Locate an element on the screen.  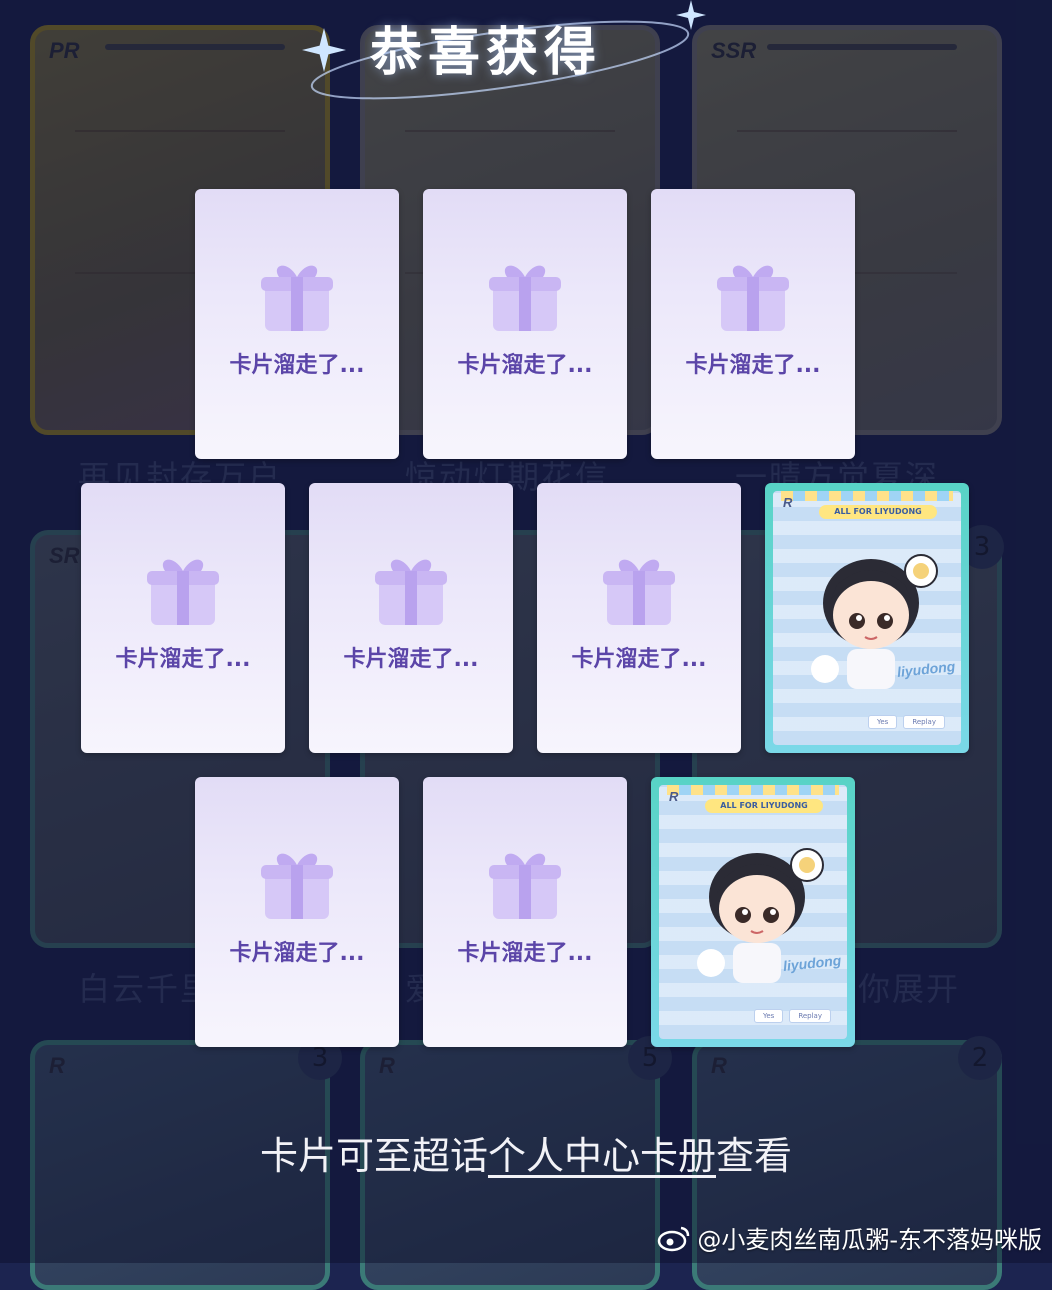
heading-title: 恭喜获得 is located at coordinates (486, 53).